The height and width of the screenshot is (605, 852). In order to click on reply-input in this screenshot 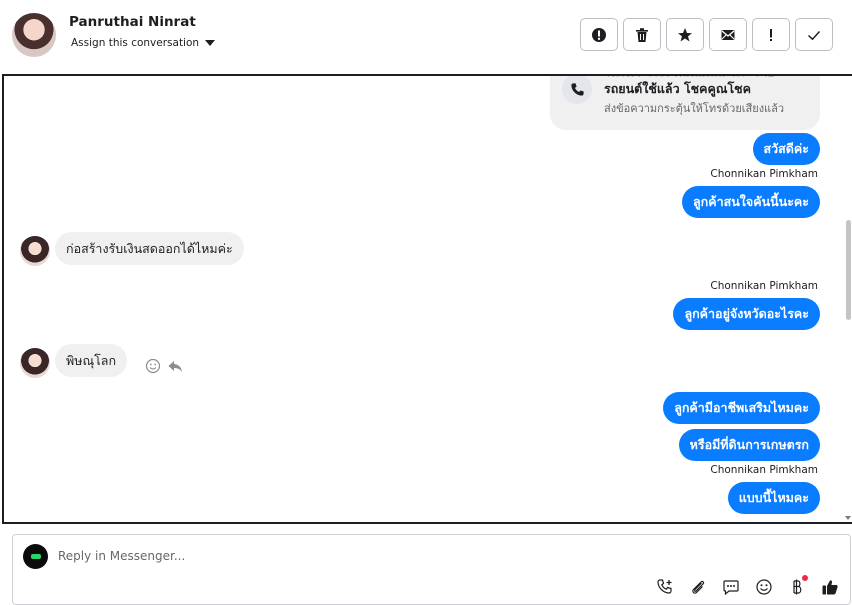, I will do `click(358, 556)`.